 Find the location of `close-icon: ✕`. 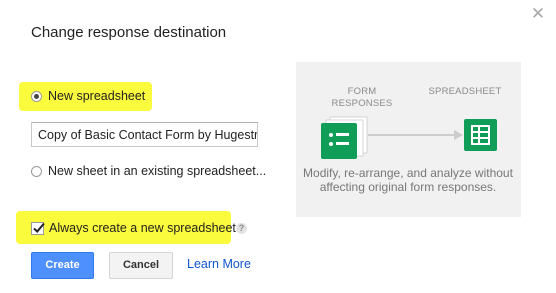

close-icon: ✕ is located at coordinates (538, 13).